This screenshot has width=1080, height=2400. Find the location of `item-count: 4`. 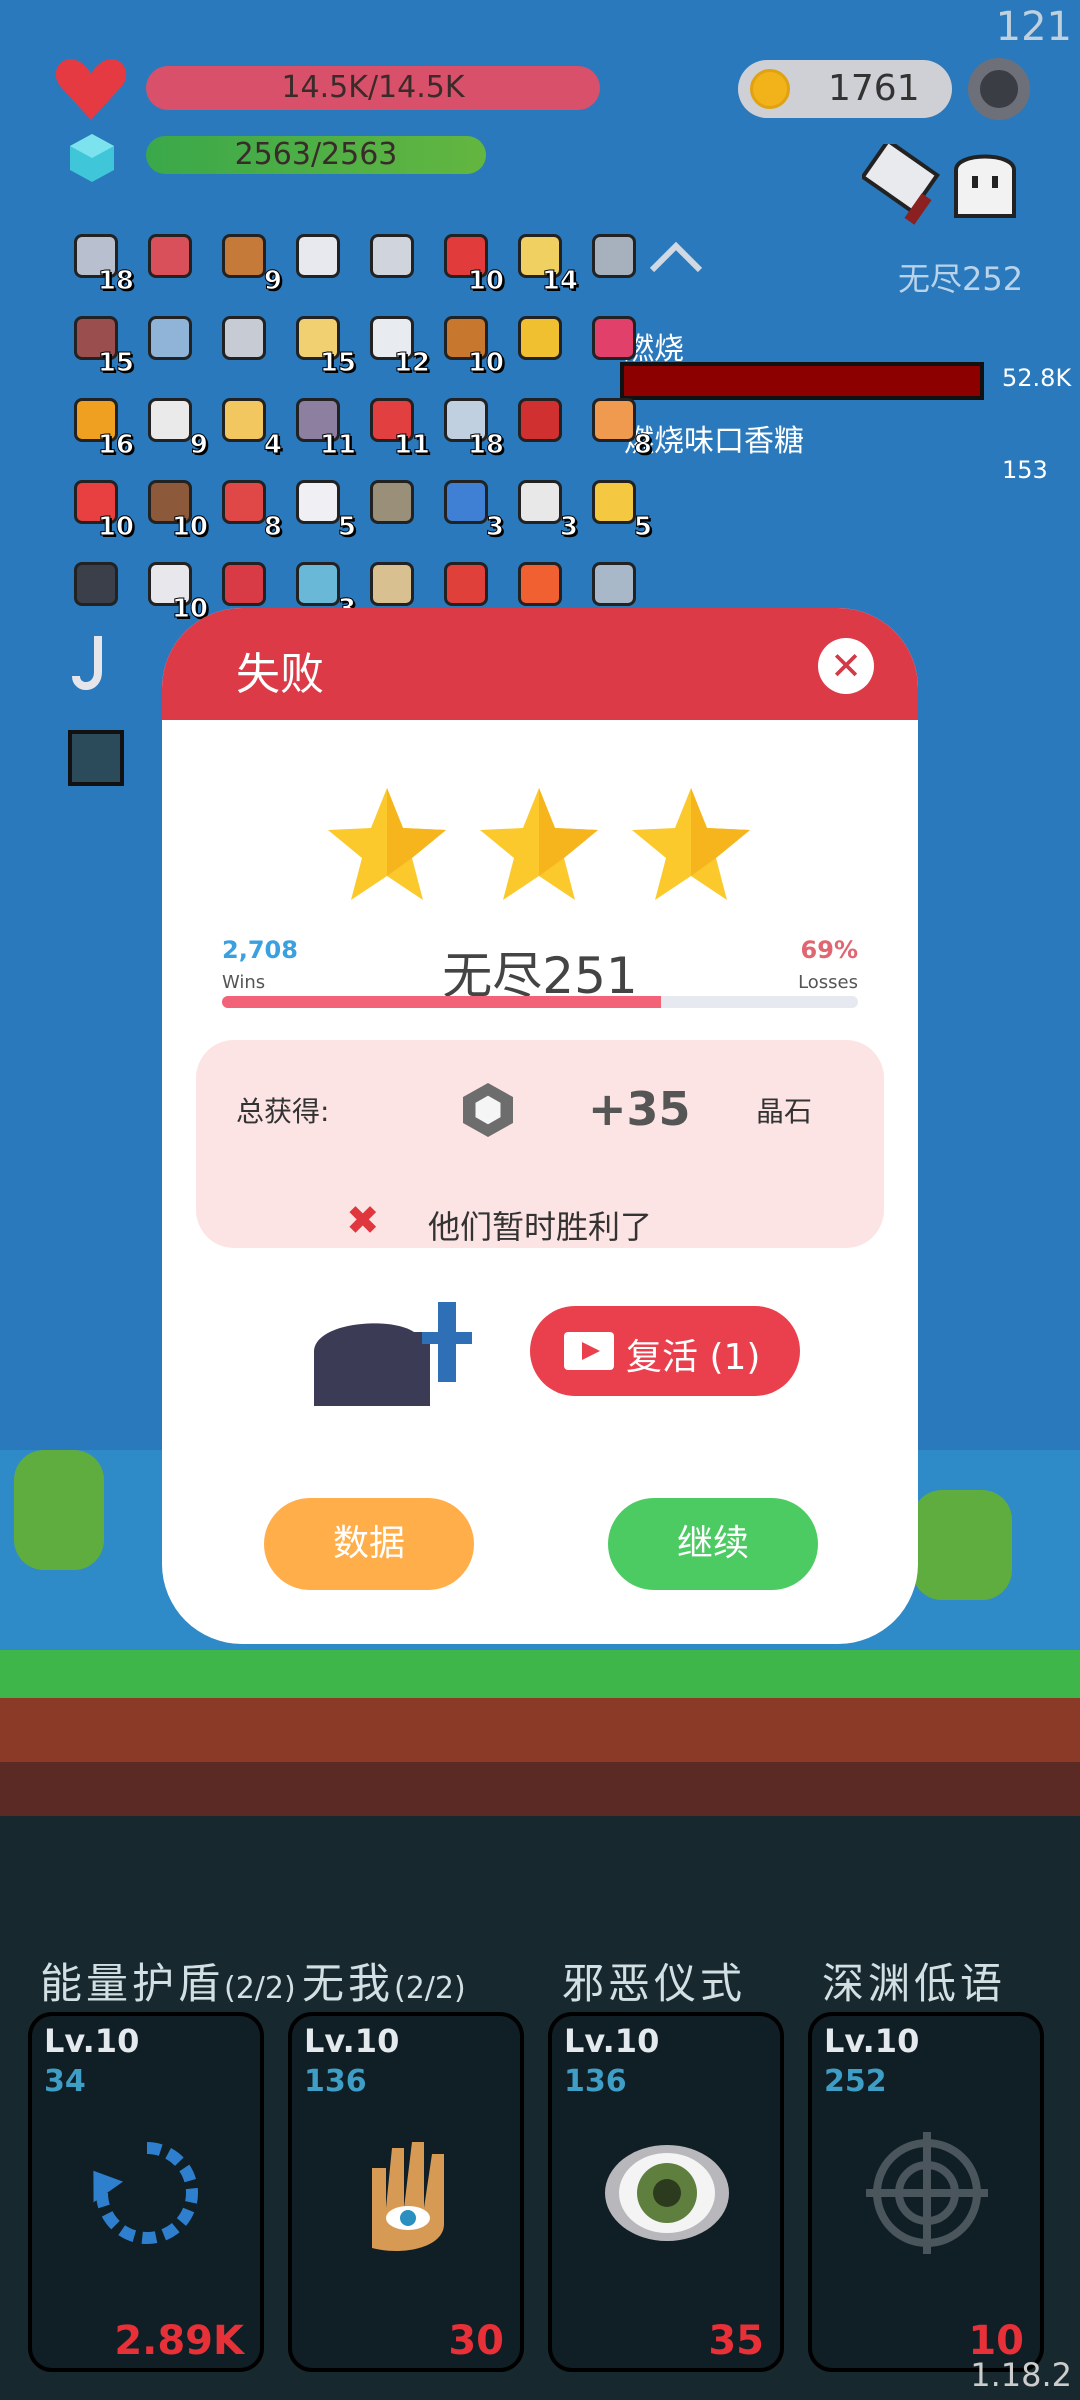

item-count: 4 is located at coordinates (272, 445).